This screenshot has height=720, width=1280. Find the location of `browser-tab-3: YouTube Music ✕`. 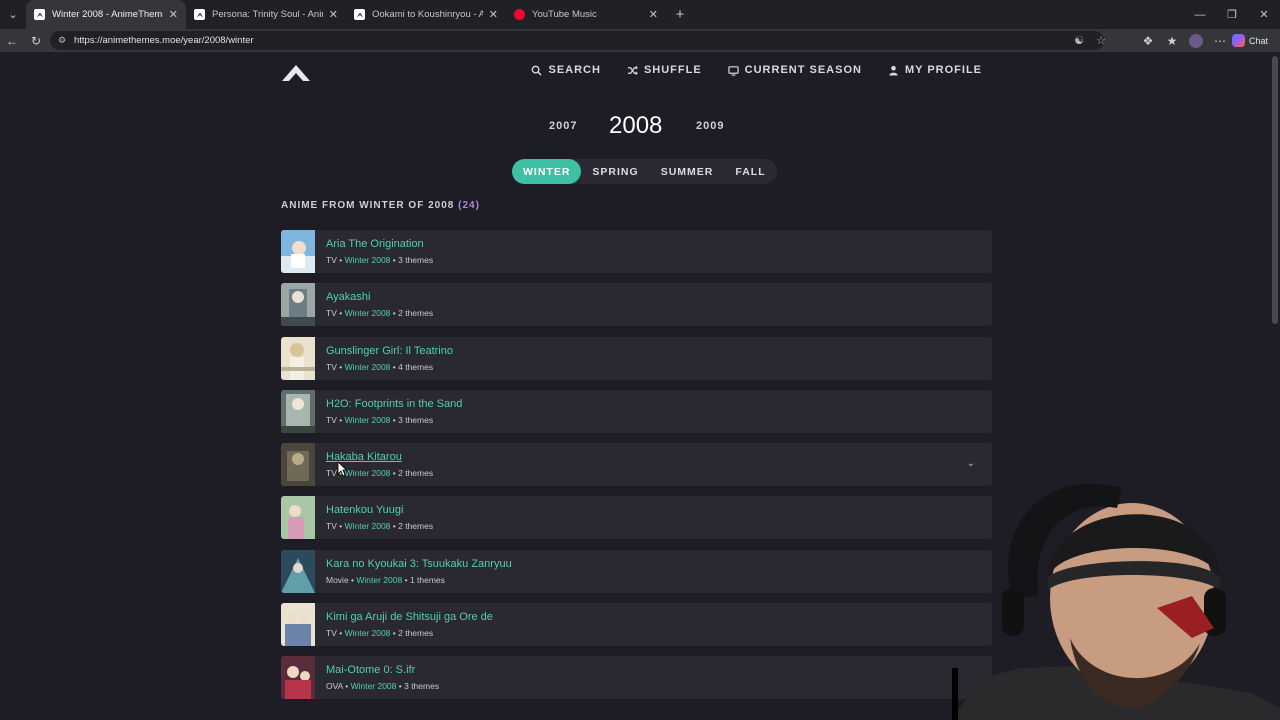

browser-tab-3: YouTube Music ✕ is located at coordinates (586, 14).